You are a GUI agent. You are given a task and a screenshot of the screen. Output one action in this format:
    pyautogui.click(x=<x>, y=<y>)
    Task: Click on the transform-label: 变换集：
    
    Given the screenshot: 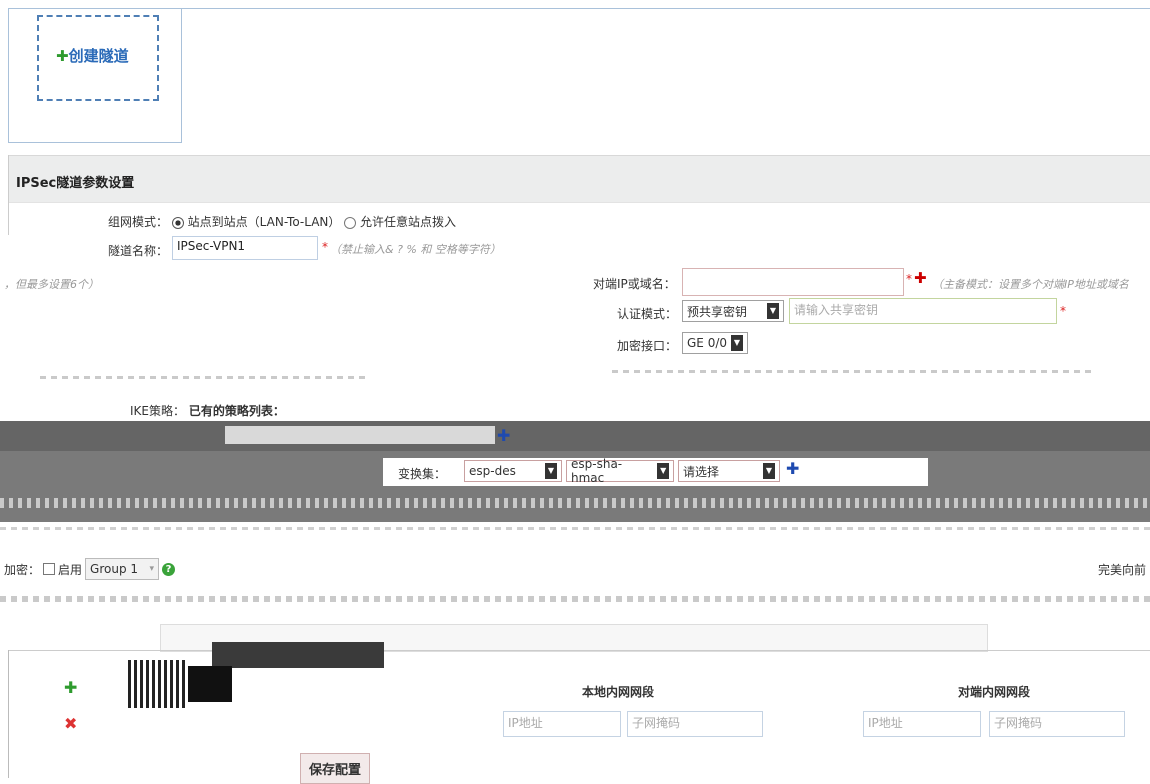 What is the action you would take?
    pyautogui.click(x=422, y=474)
    